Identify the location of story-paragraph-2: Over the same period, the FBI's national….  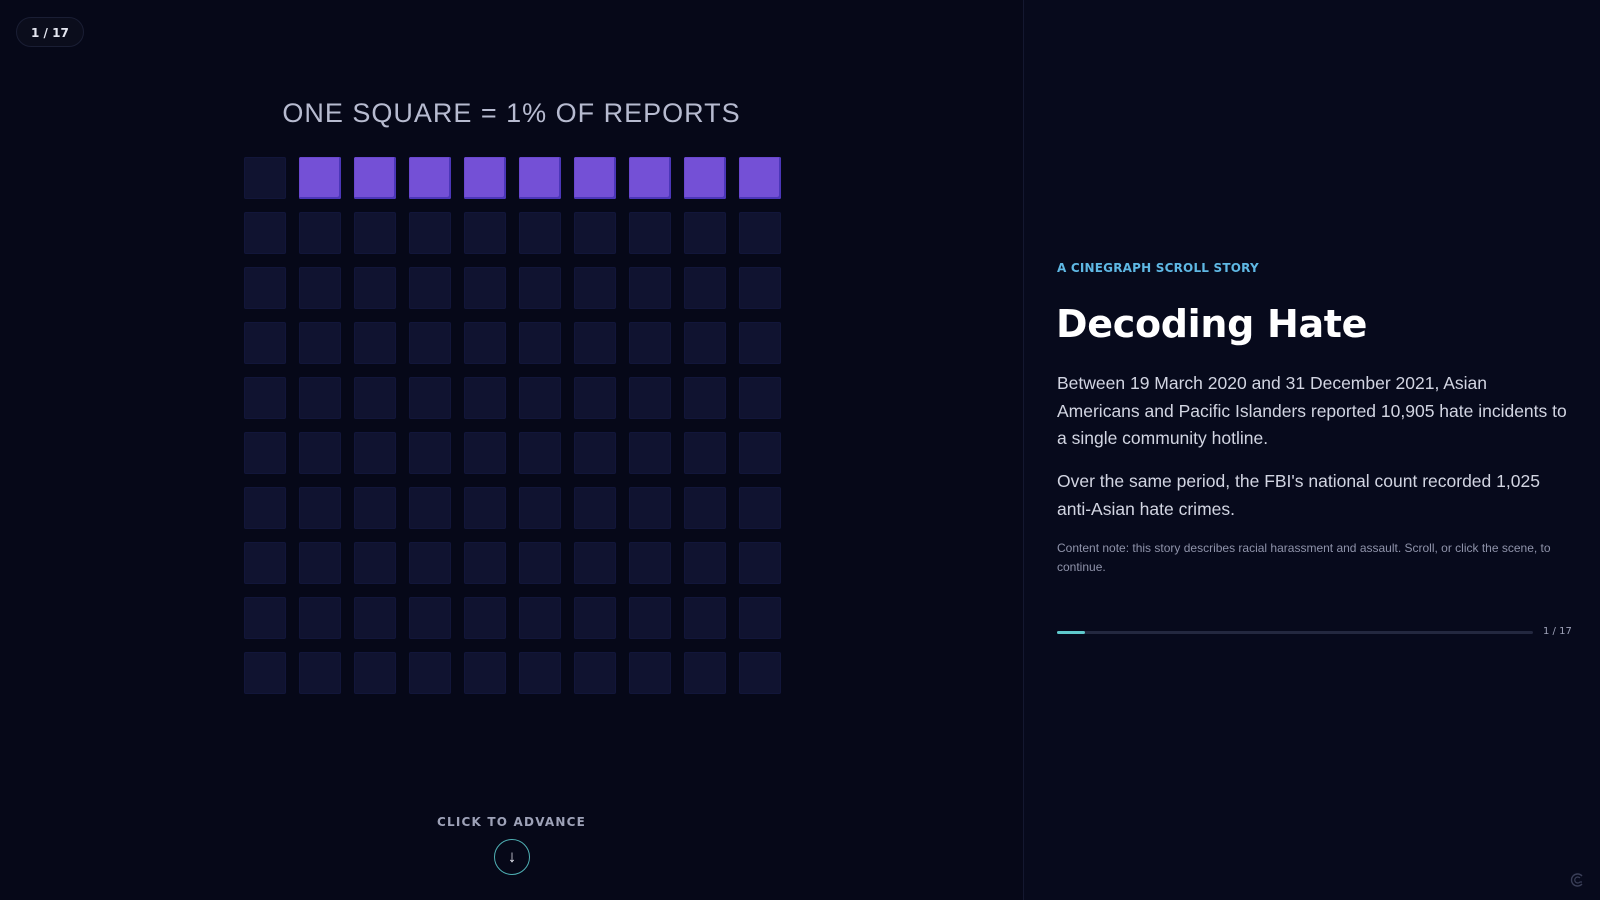
(1298, 495).